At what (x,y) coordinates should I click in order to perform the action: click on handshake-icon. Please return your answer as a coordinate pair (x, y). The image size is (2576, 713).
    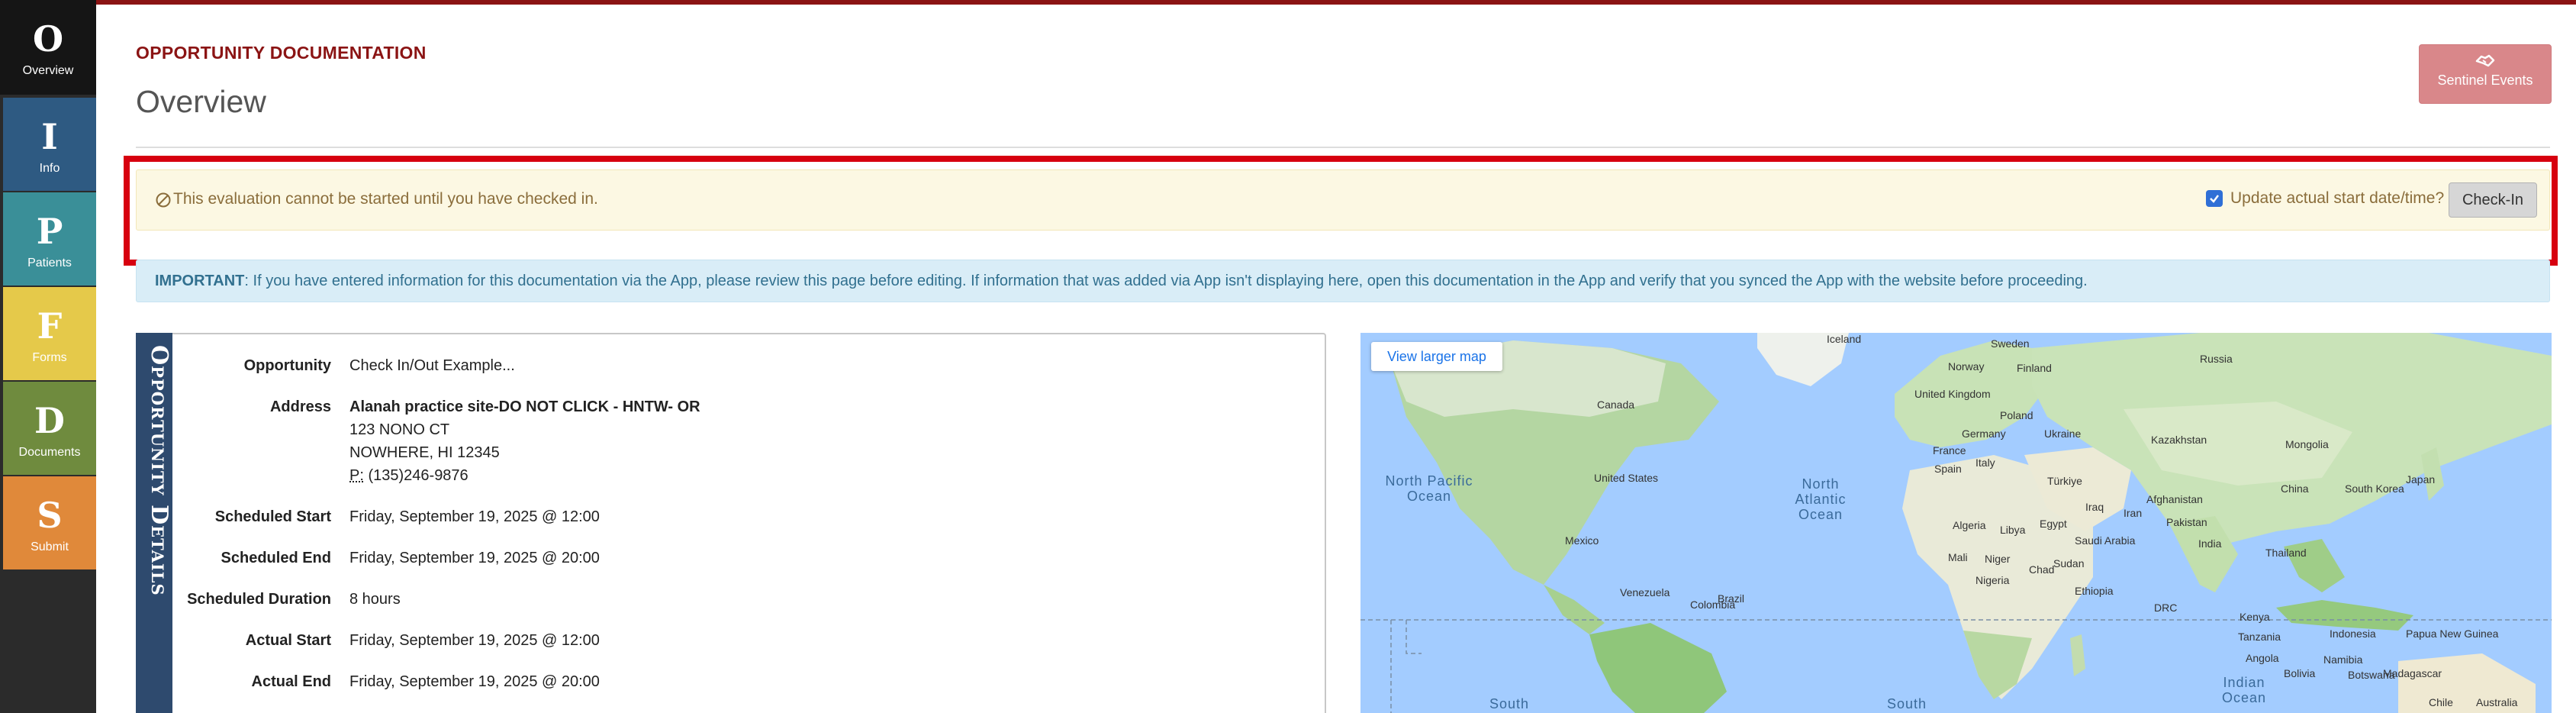
    Looking at the image, I should click on (2485, 60).